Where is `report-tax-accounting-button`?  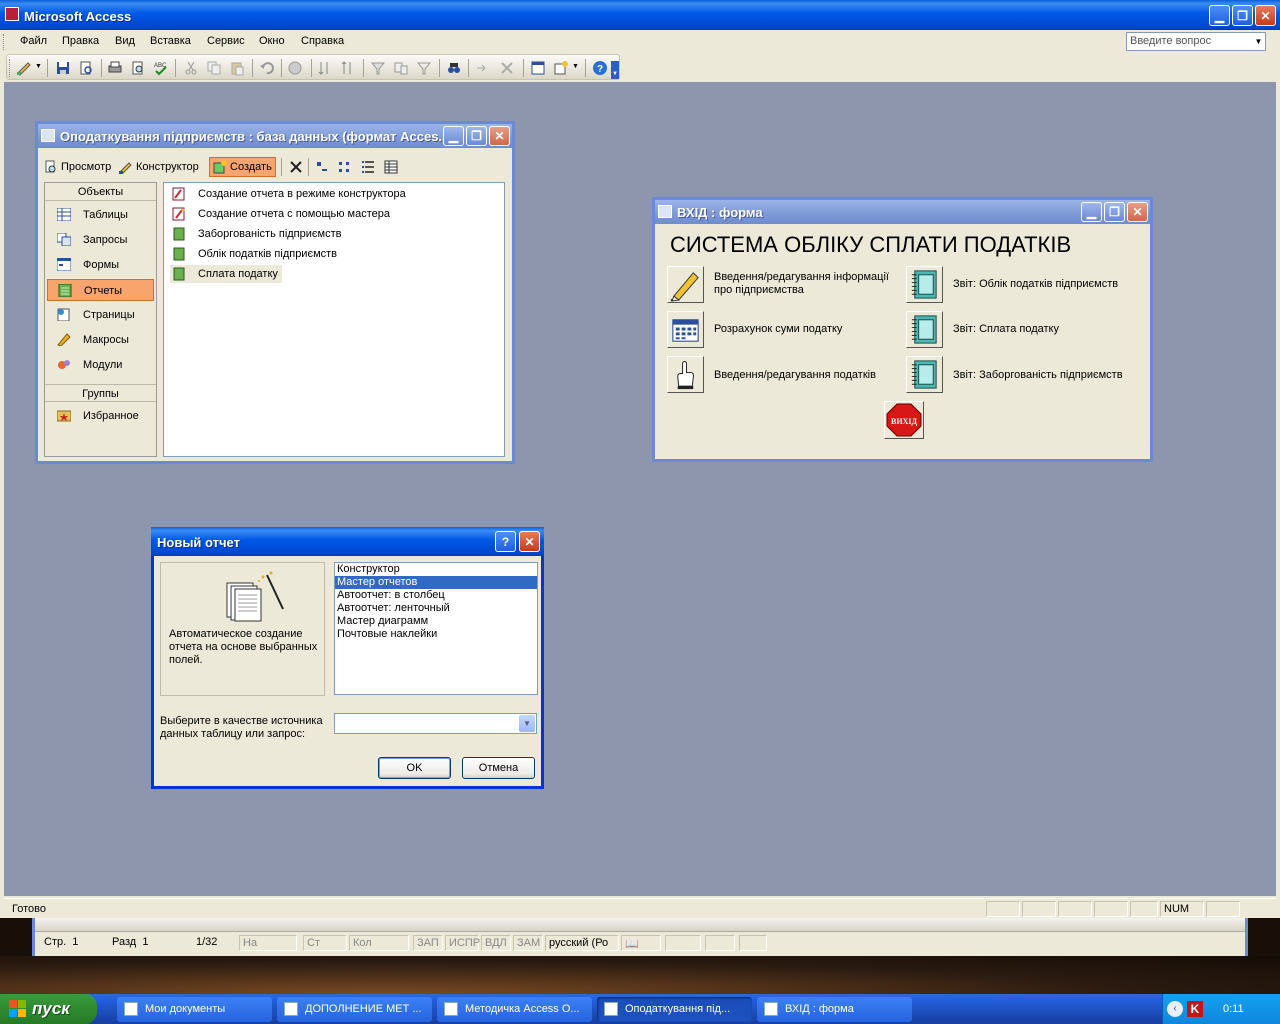 report-tax-accounting-button is located at coordinates (924, 284).